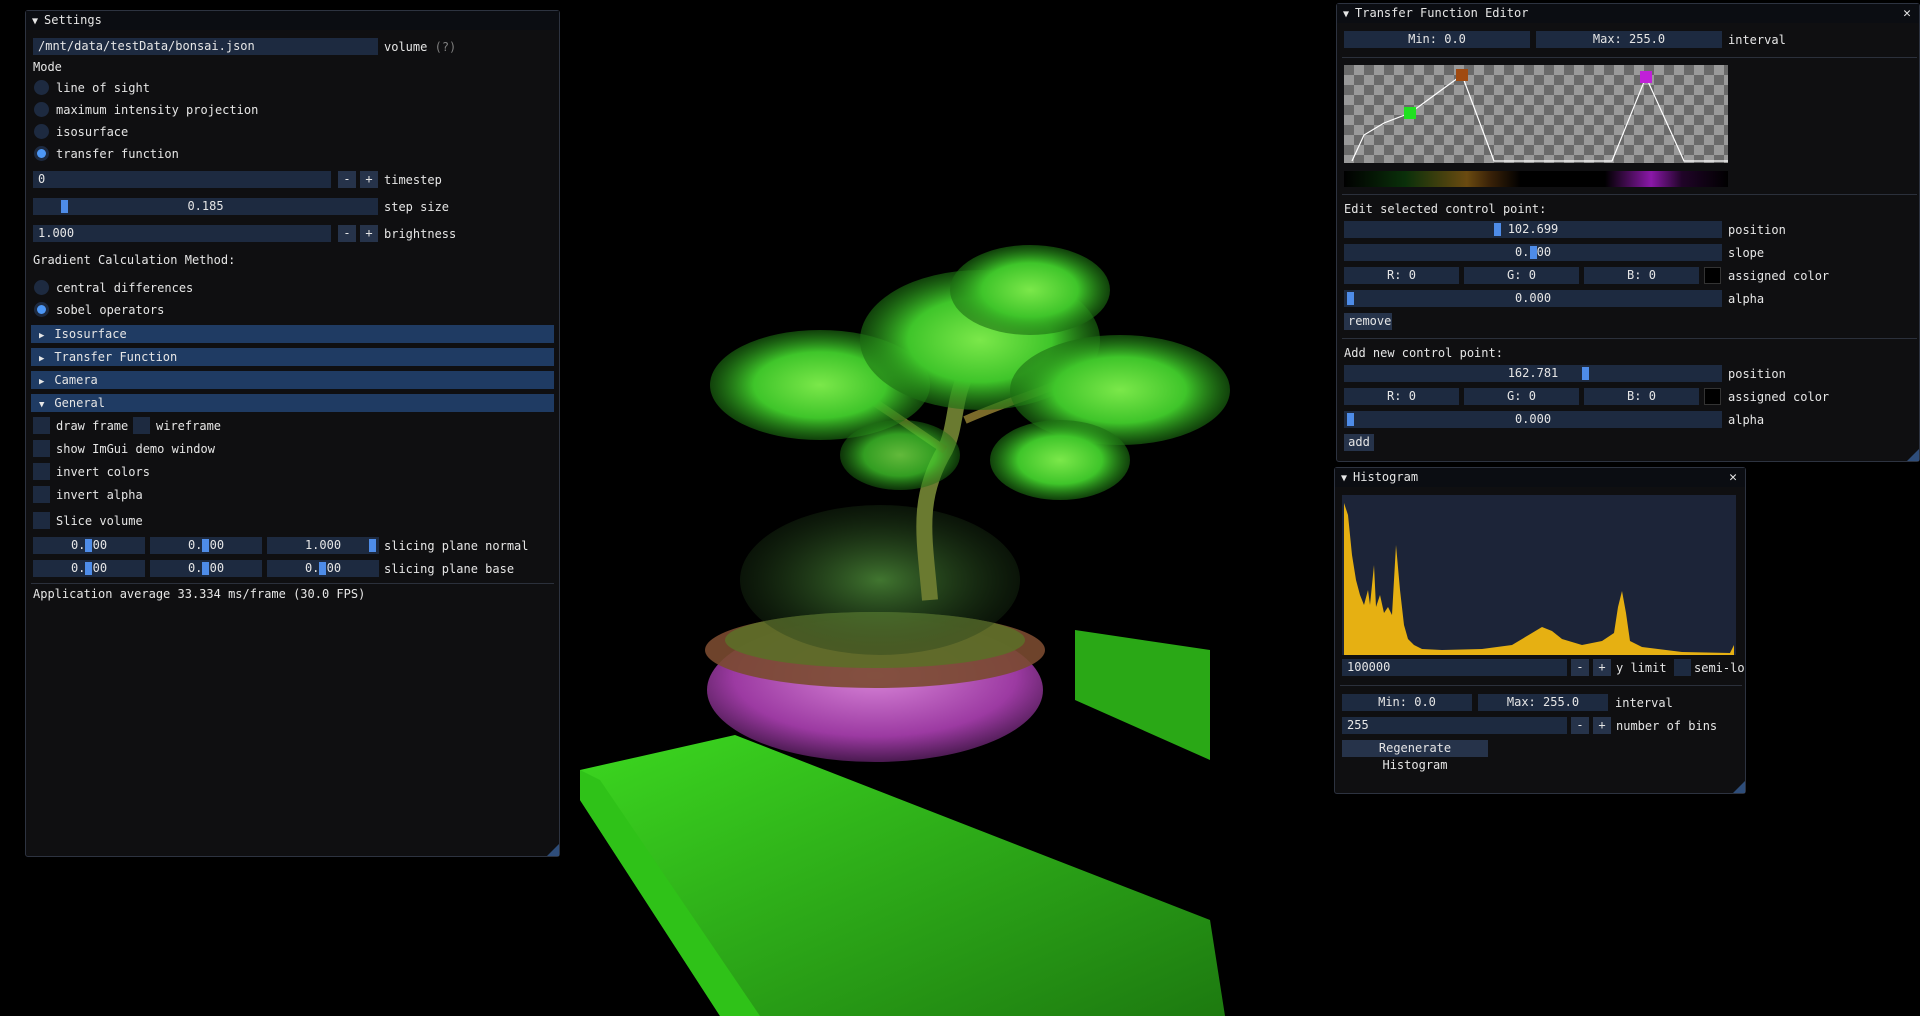 The height and width of the screenshot is (1016, 1920). Describe the element at coordinates (1602, 725) in the screenshot. I see `bins-increment-button: +` at that location.